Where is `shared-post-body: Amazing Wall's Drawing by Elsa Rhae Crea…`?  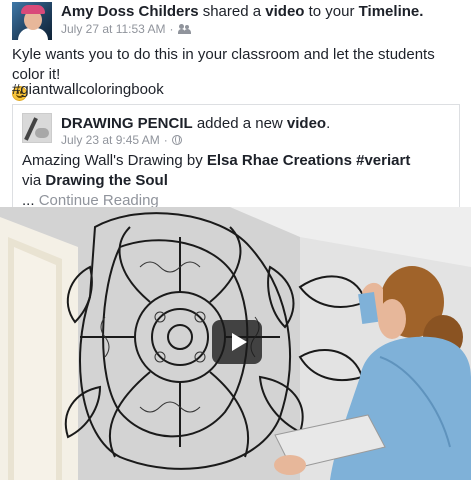 shared-post-body: Amazing Wall's Drawing by Elsa Rhae Crea… is located at coordinates (237, 181).